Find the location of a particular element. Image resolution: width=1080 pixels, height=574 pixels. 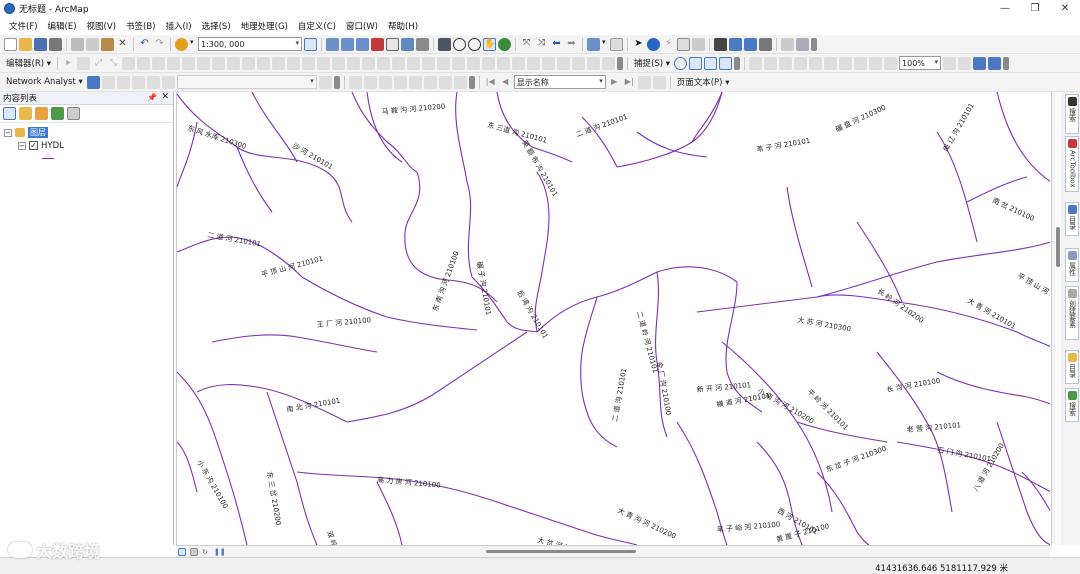

scroll-thumb is located at coordinates (1058, 247).